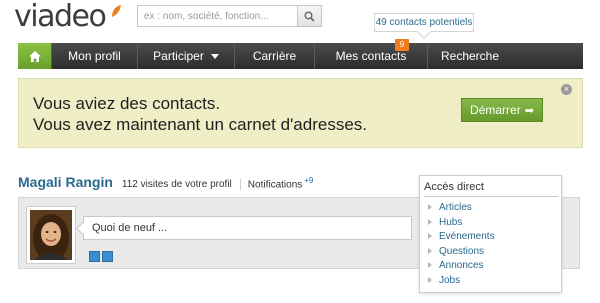  I want to click on quick-access-title: Accès direct, so click(491, 189).